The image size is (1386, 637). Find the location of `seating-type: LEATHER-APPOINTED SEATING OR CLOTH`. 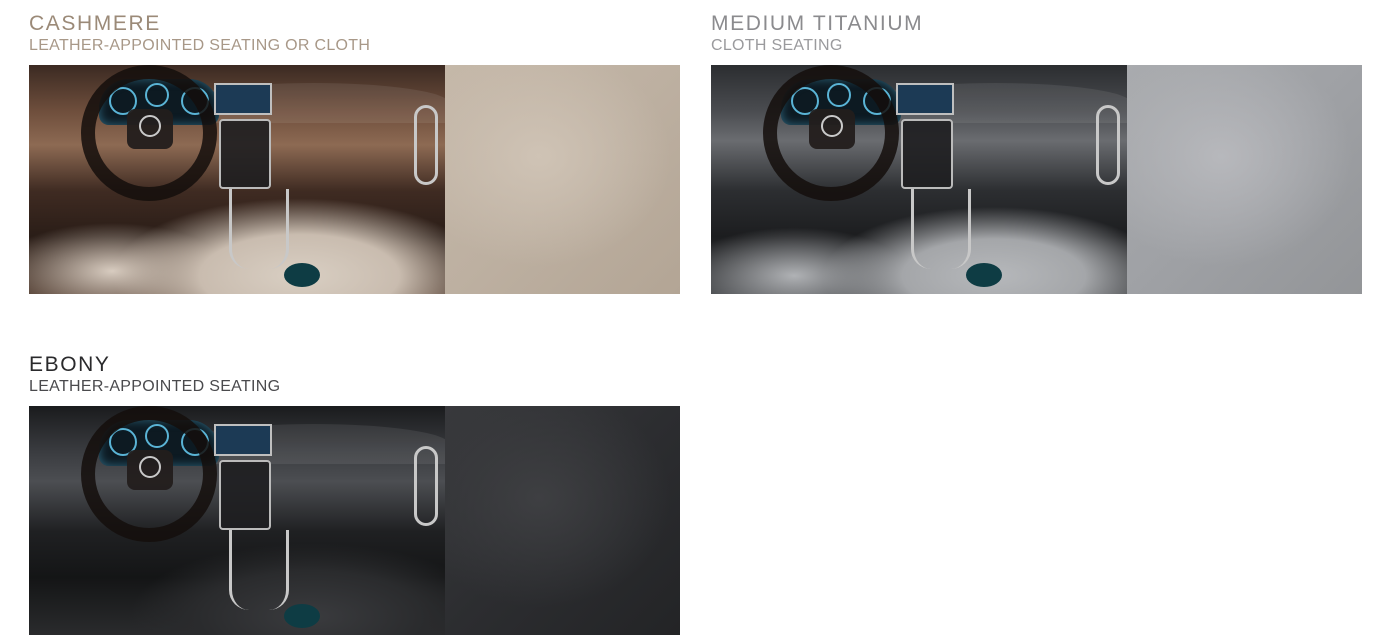

seating-type: LEATHER-APPOINTED SEATING OR CLOTH is located at coordinates (200, 45).